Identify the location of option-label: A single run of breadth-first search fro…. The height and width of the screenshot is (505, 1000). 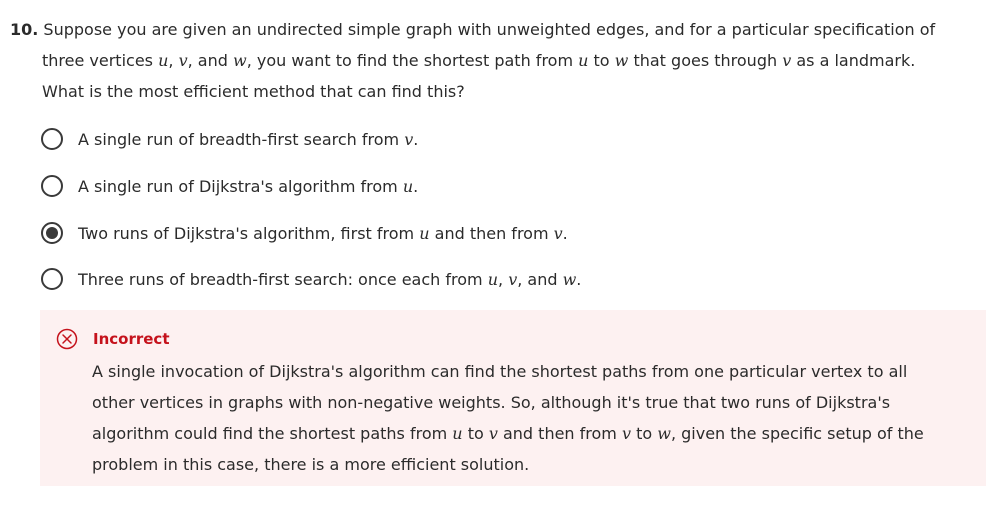
(248, 139).